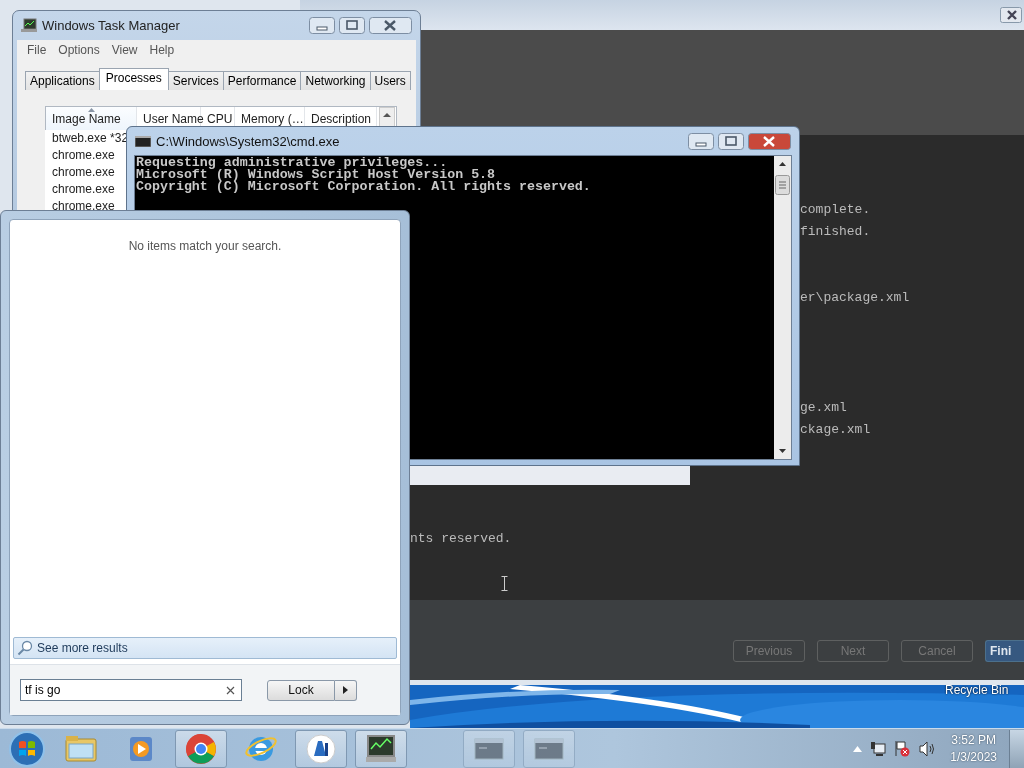  What do you see at coordinates (390, 80) in the screenshot?
I see `tab: Users` at bounding box center [390, 80].